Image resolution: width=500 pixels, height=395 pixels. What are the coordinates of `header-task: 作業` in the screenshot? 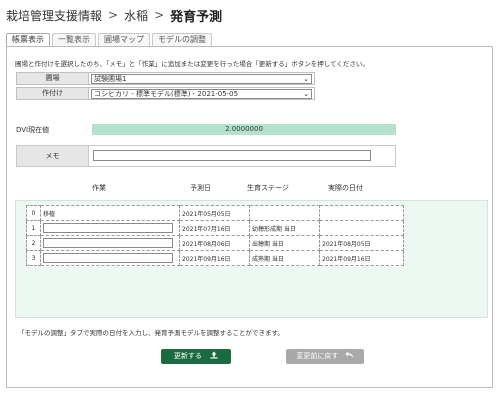 It's located at (99, 188).